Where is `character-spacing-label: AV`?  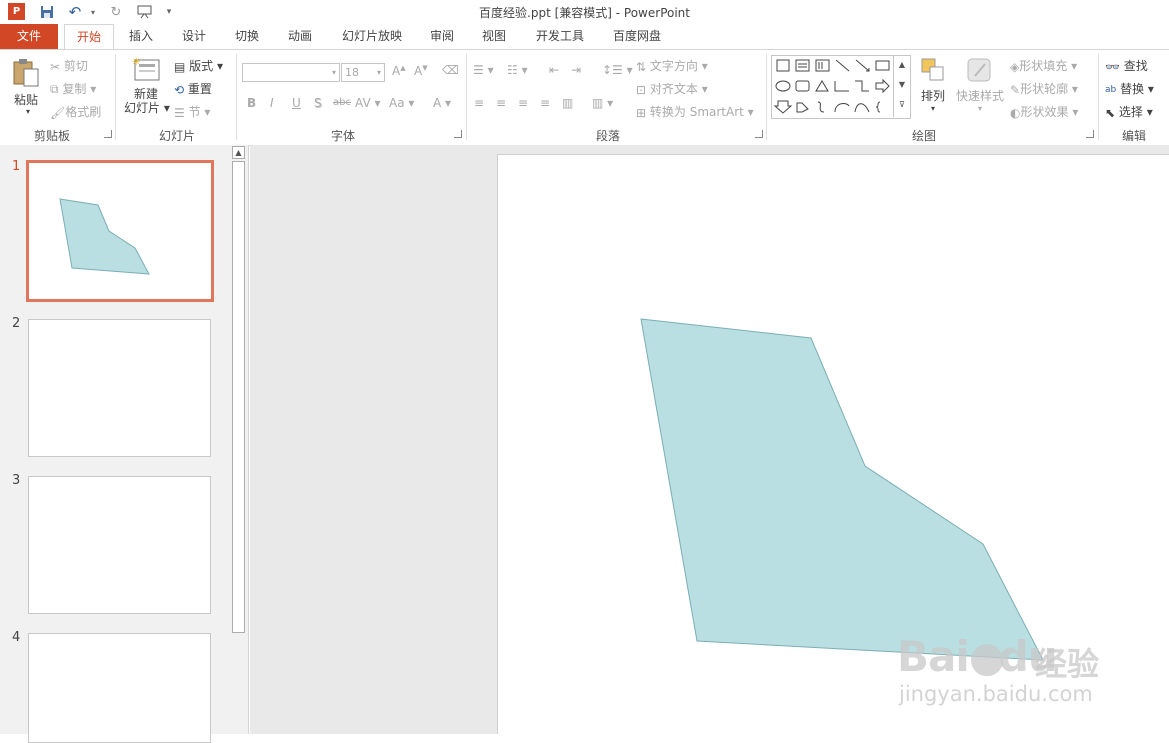 character-spacing-label: AV is located at coordinates (363, 103).